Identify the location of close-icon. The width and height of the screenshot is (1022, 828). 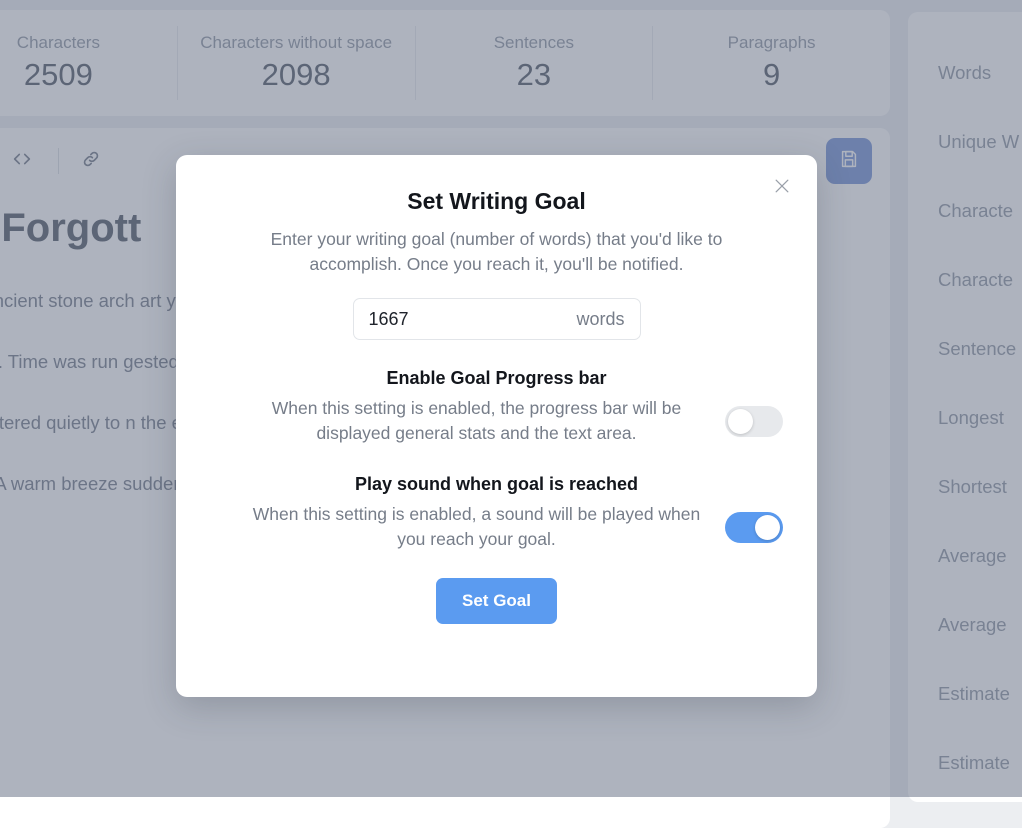
(782, 188).